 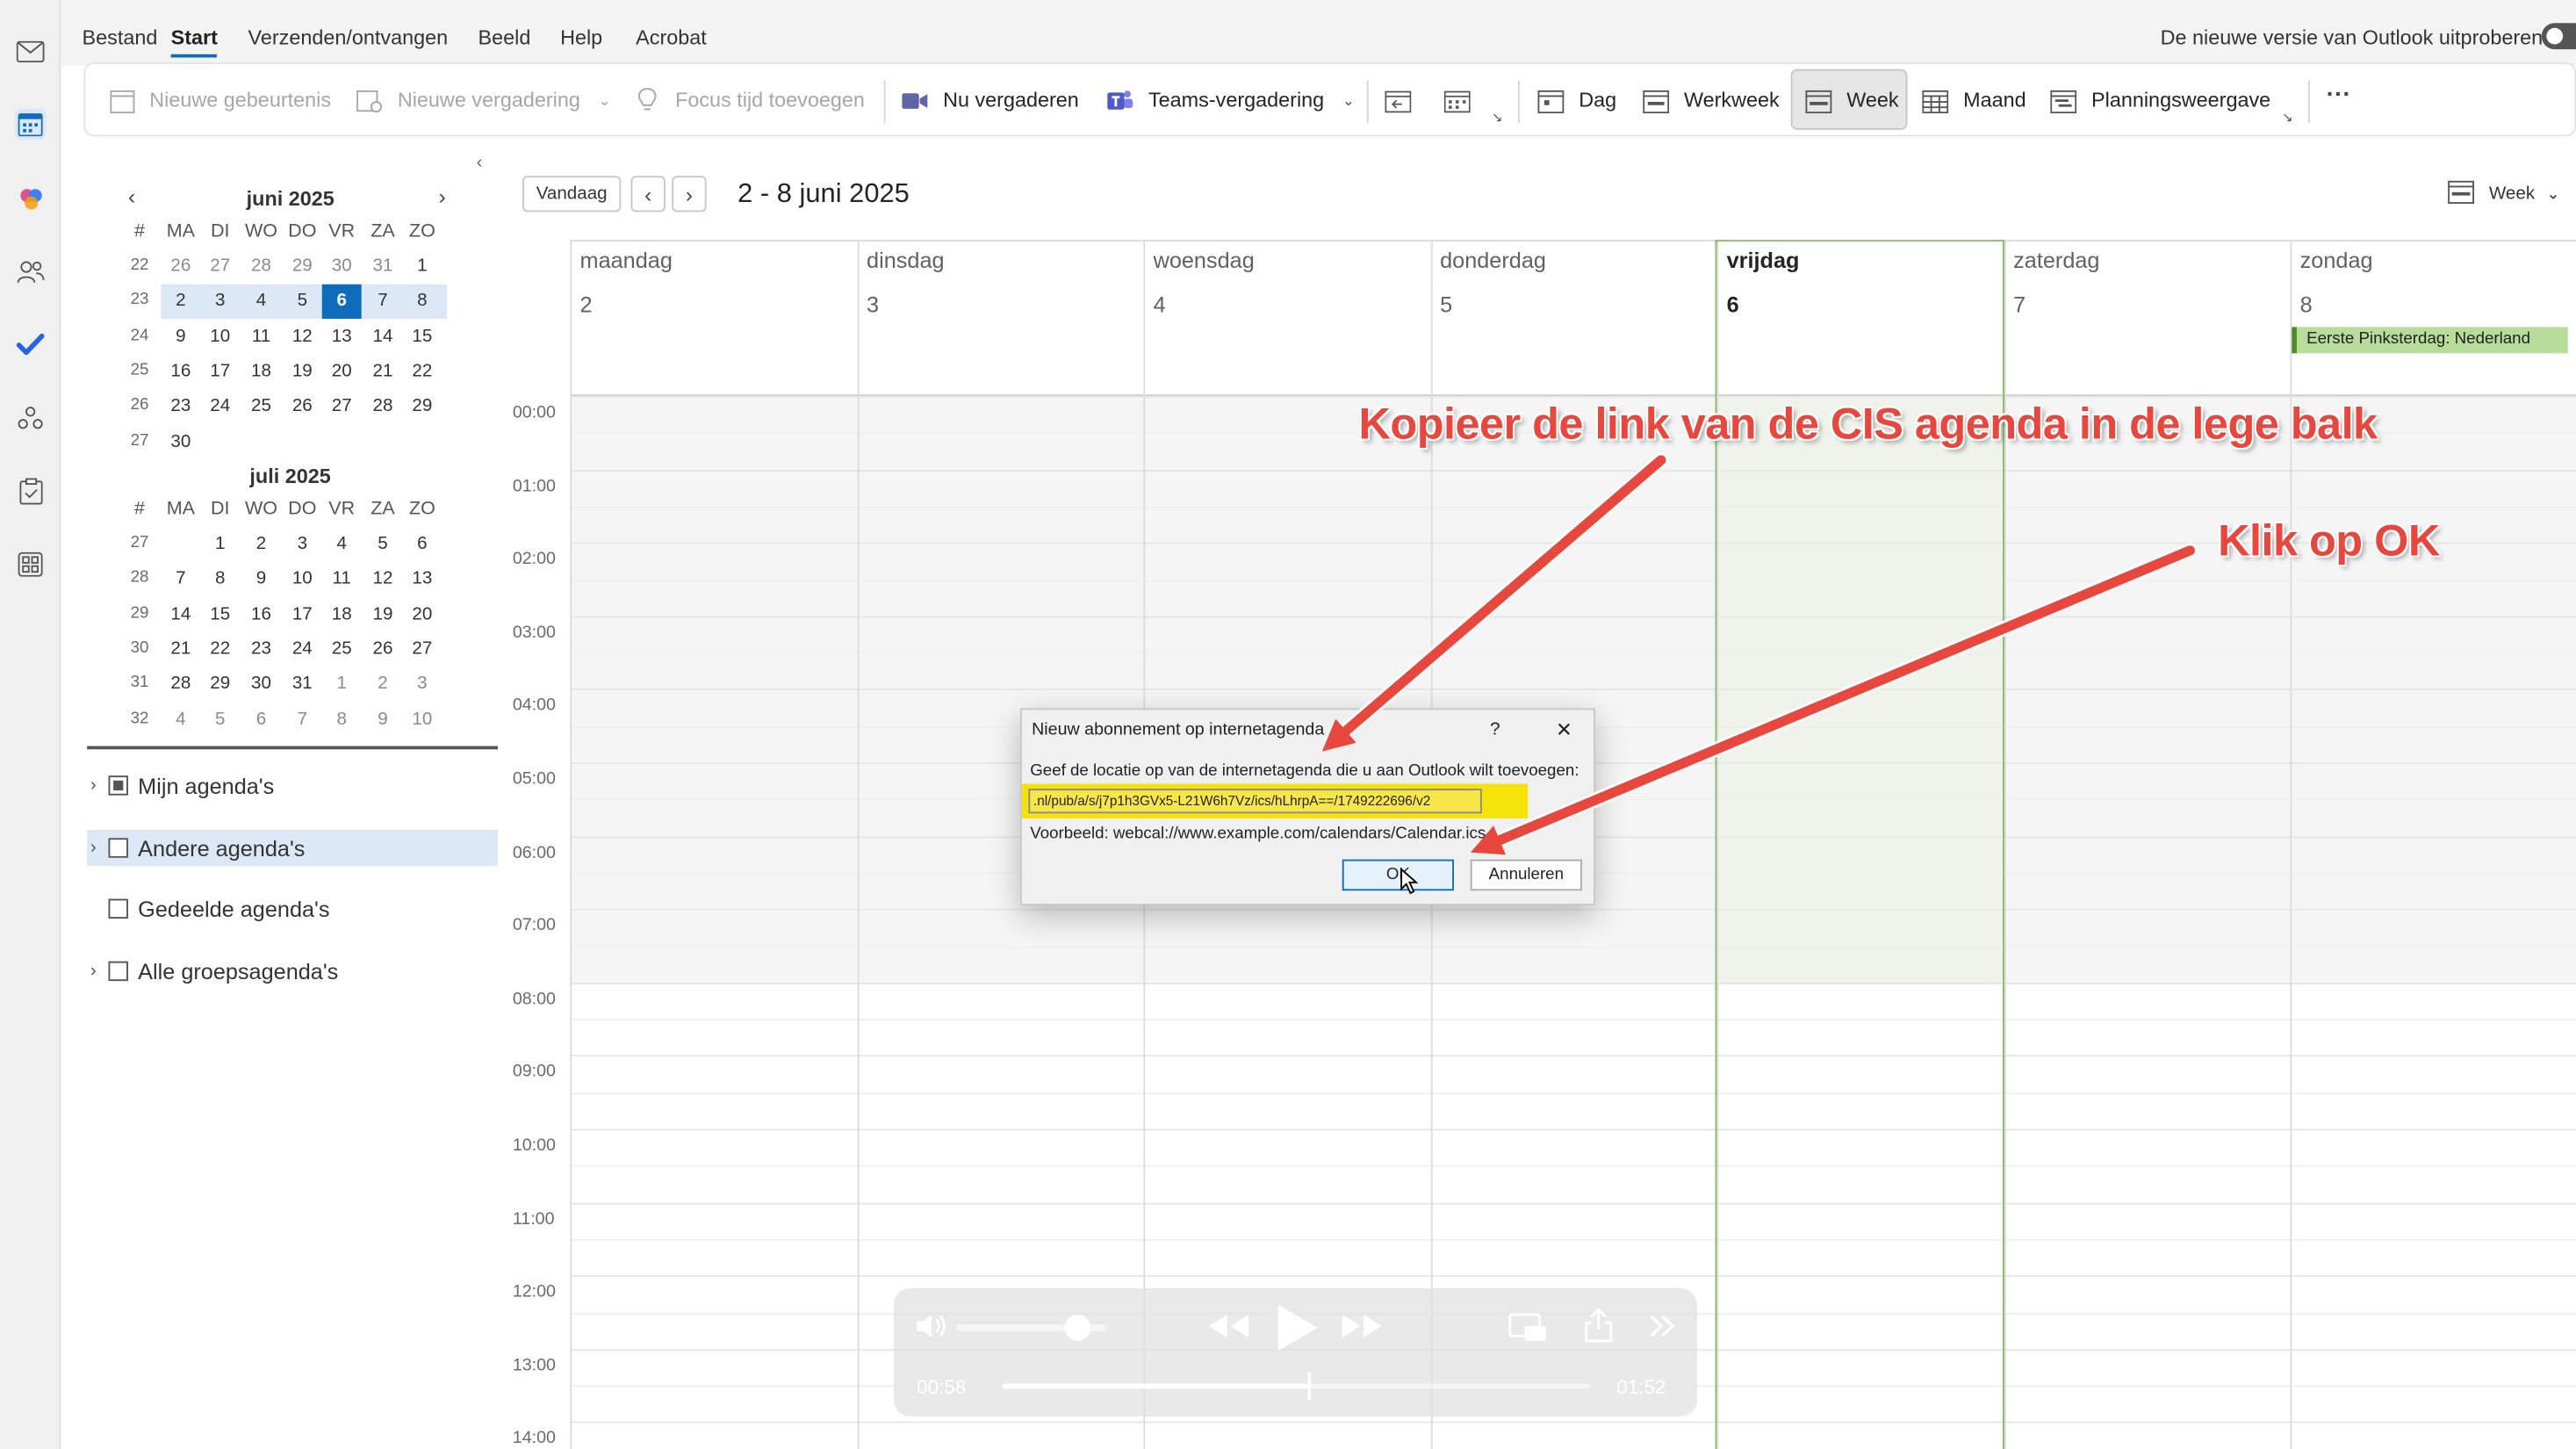 What do you see at coordinates (1362, 1330) in the screenshot?
I see `fast-forward-icon` at bounding box center [1362, 1330].